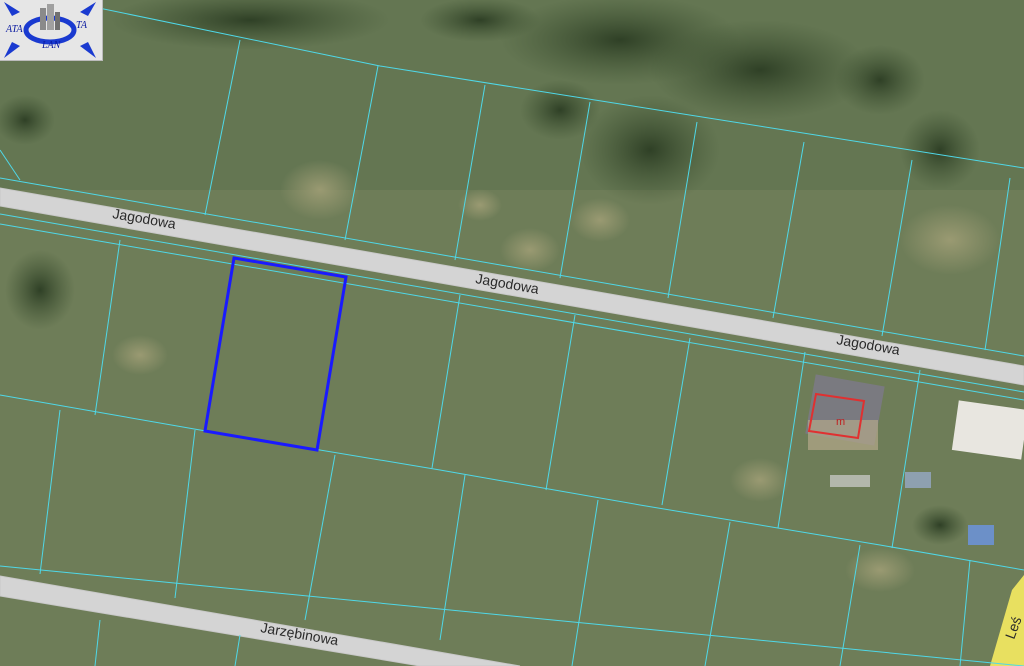 This screenshot has height=666, width=1024. Describe the element at coordinates (14, 29) in the screenshot. I see `logo-text-left: ATA` at that location.